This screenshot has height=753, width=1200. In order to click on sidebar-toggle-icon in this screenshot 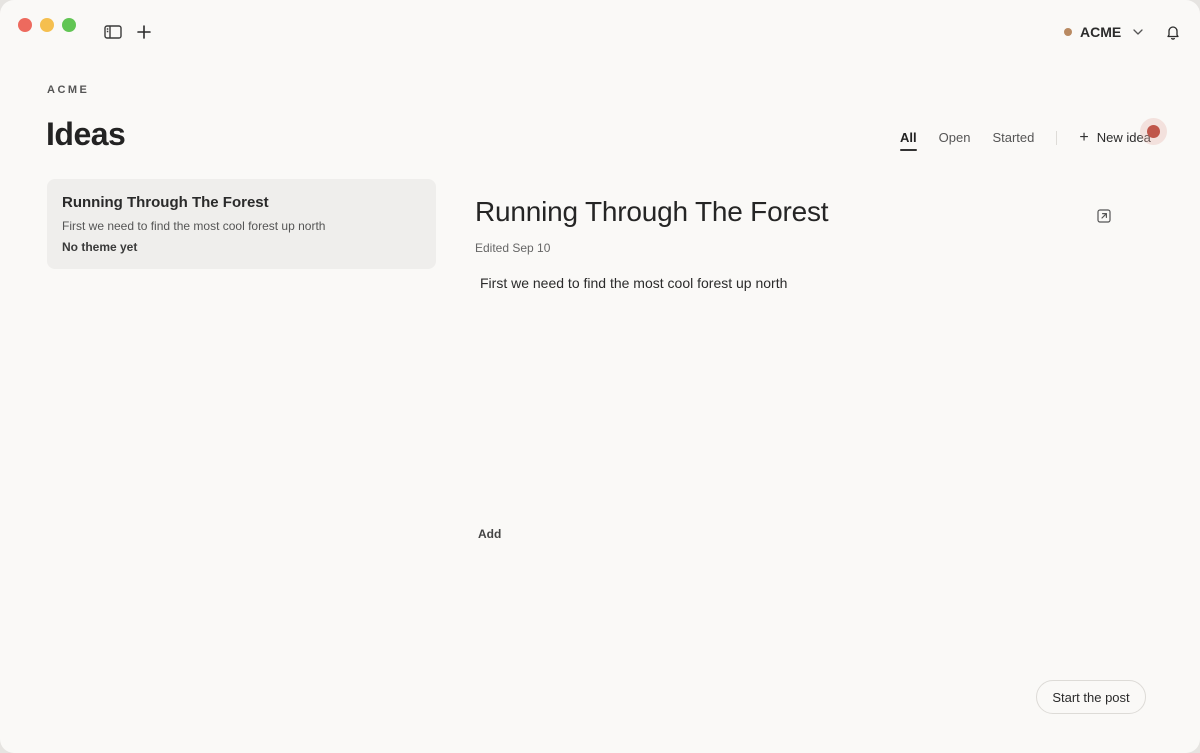, I will do `click(113, 32)`.